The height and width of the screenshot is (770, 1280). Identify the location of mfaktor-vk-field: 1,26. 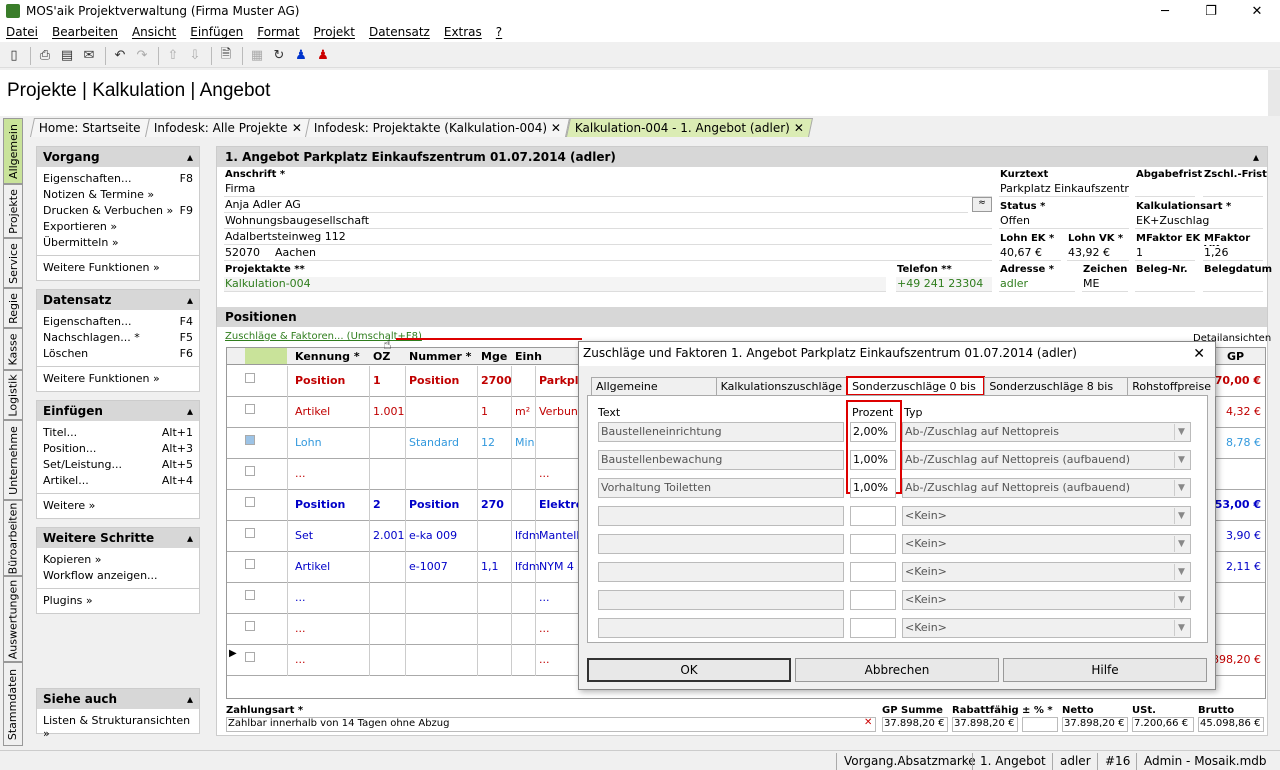
(1233, 253).